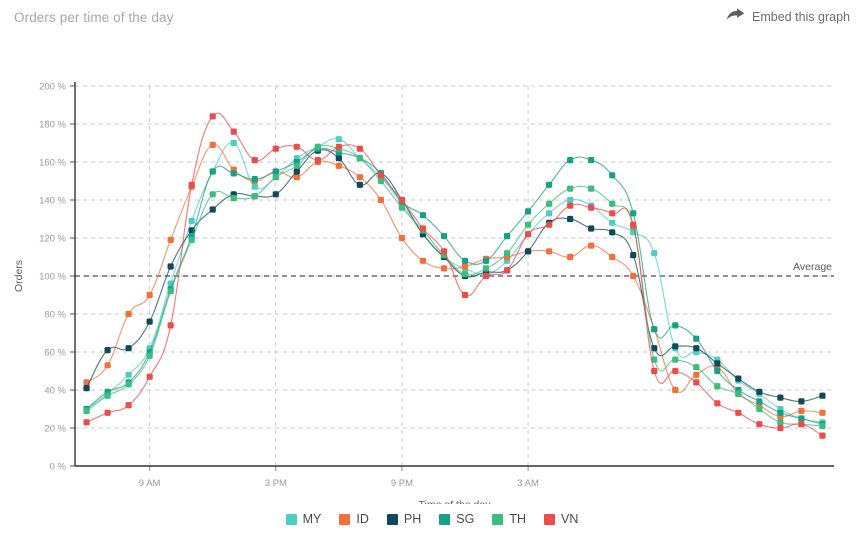 The width and height of the screenshot is (864, 542). Describe the element at coordinates (509, 519) in the screenshot. I see `legend-item-th: TH` at that location.